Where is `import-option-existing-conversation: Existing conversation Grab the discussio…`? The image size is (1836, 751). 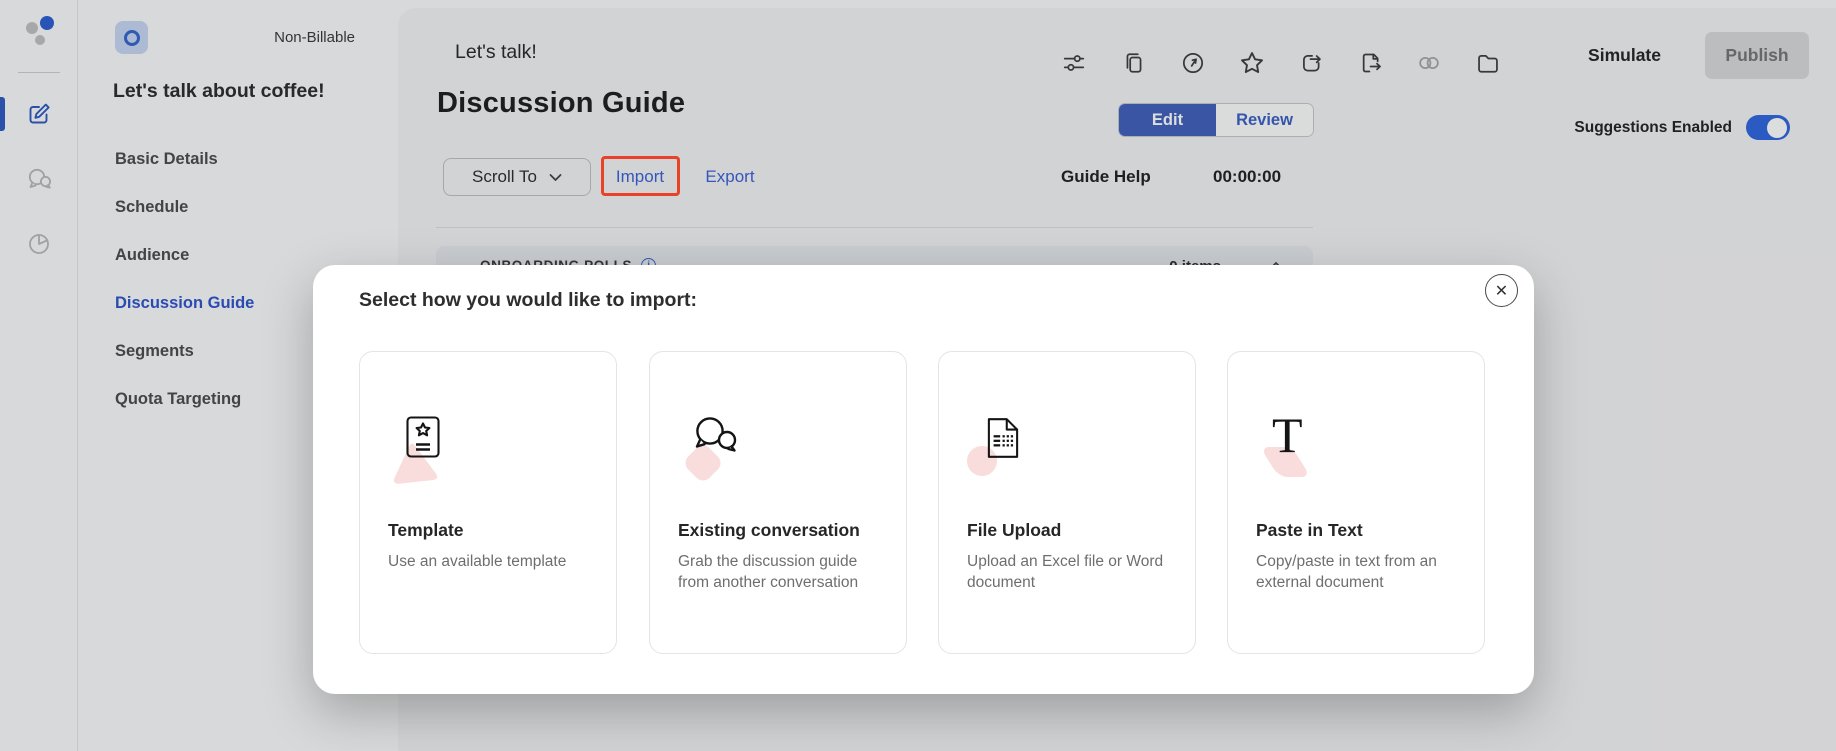
import-option-existing-conversation: Existing conversation Grab the discussio… is located at coordinates (778, 502).